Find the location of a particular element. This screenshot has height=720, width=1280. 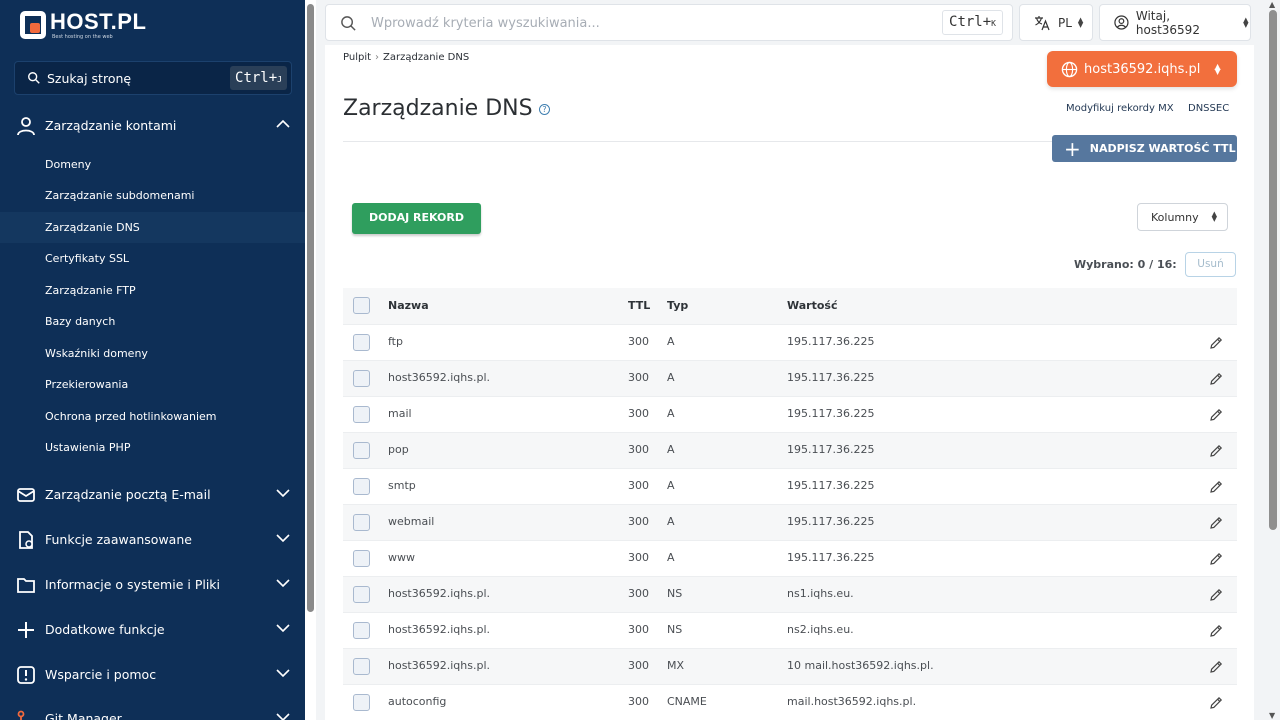

sidebar-section-system-files: Informacje o systemie i Pliki is located at coordinates (152, 584).